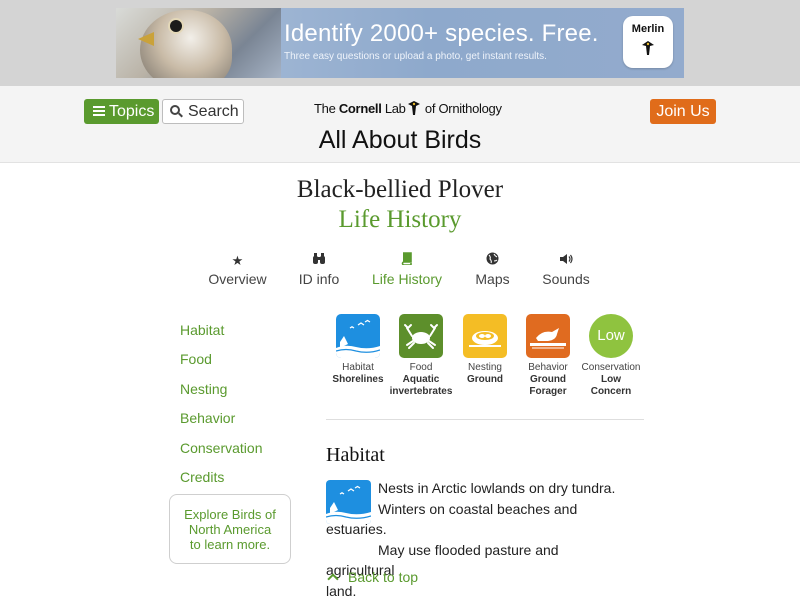  Describe the element at coordinates (400, 140) in the screenshot. I see `site-title: All About Birds` at that location.